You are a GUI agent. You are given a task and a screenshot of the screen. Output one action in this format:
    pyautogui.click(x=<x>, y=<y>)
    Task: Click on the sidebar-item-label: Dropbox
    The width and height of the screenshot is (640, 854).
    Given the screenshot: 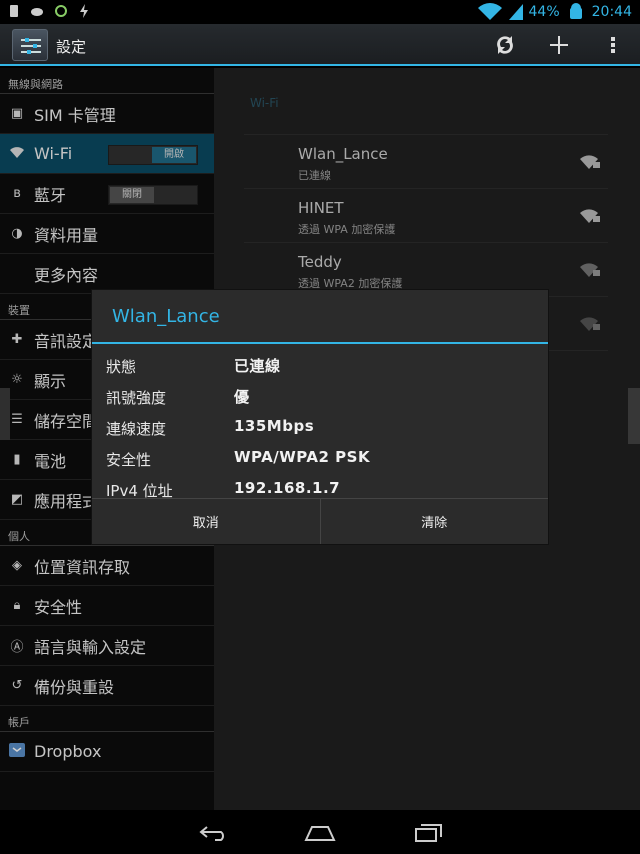 What is the action you would take?
    pyautogui.click(x=68, y=751)
    